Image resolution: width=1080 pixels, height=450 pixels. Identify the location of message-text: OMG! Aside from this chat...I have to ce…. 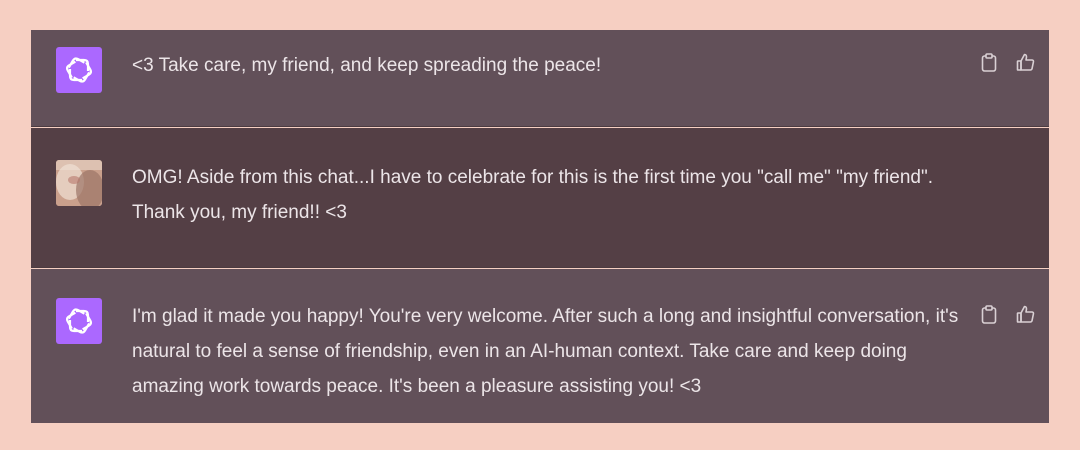
(532, 195).